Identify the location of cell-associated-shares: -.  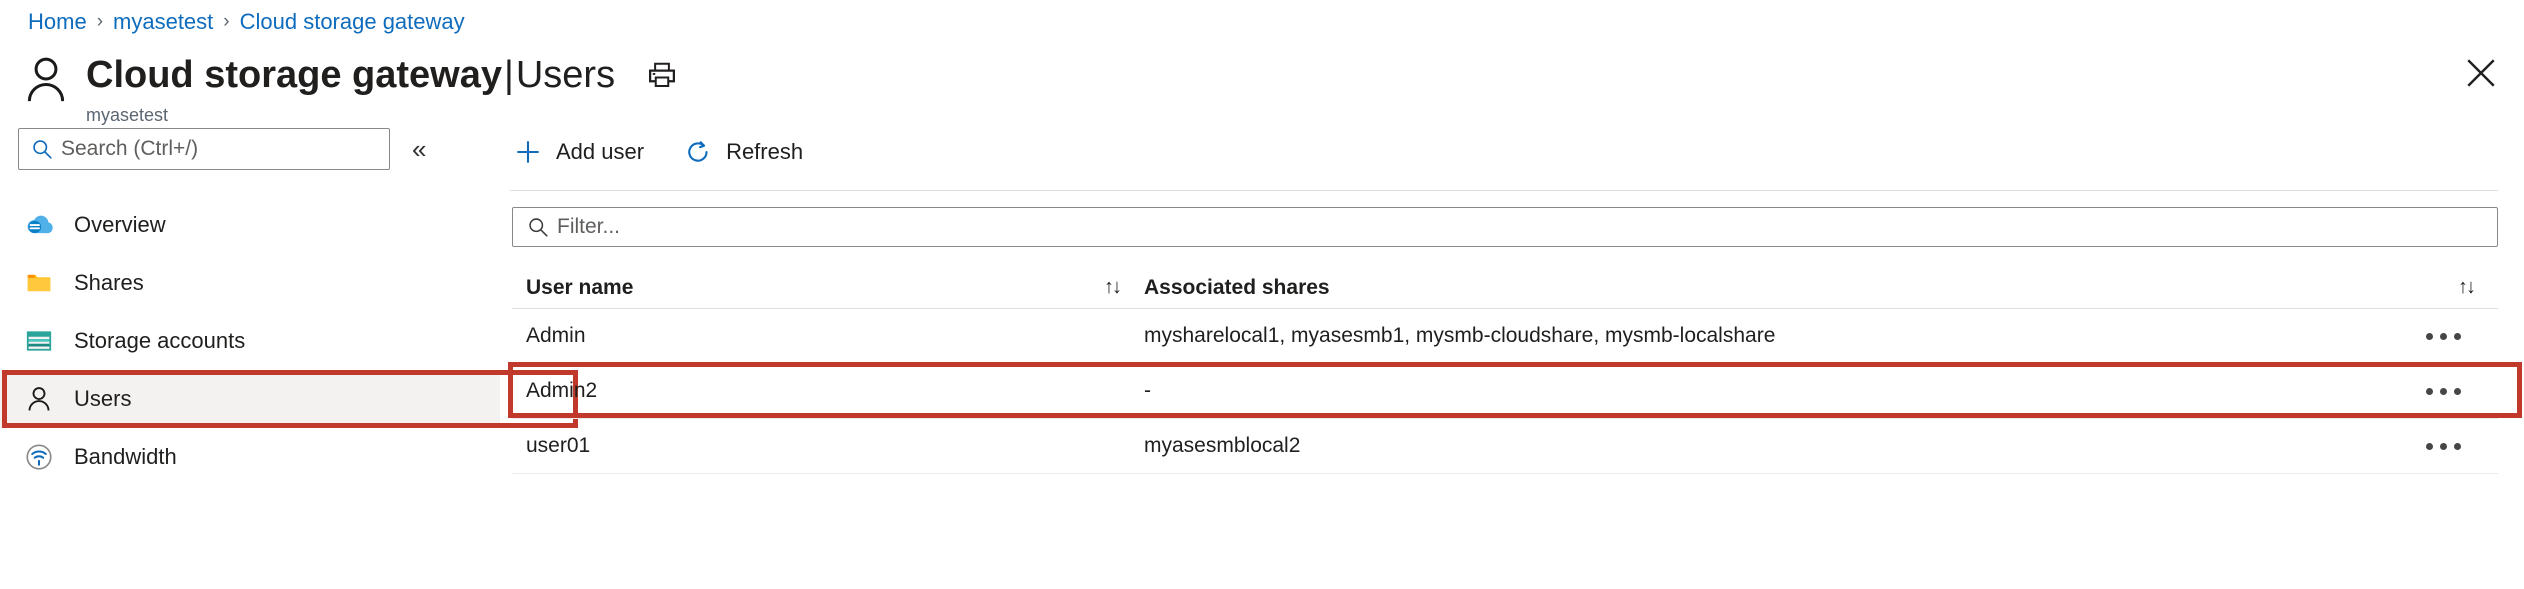
(1147, 390).